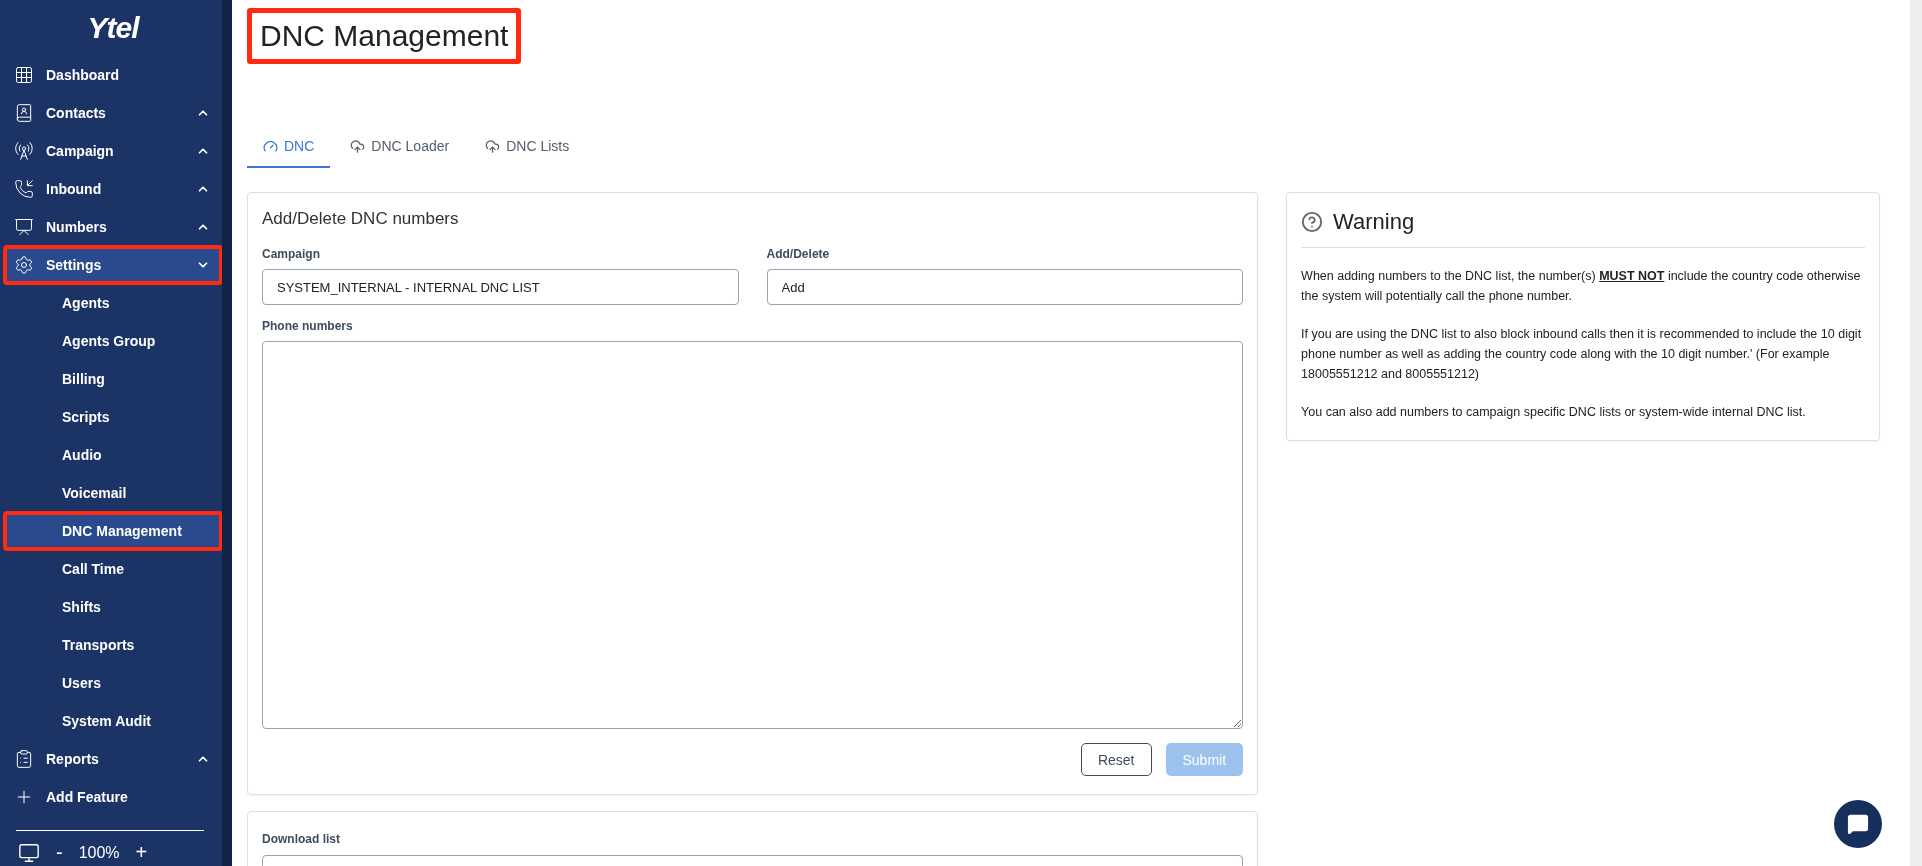  Describe the element at coordinates (113, 265) in the screenshot. I see `sidebar-item: Settings` at that location.